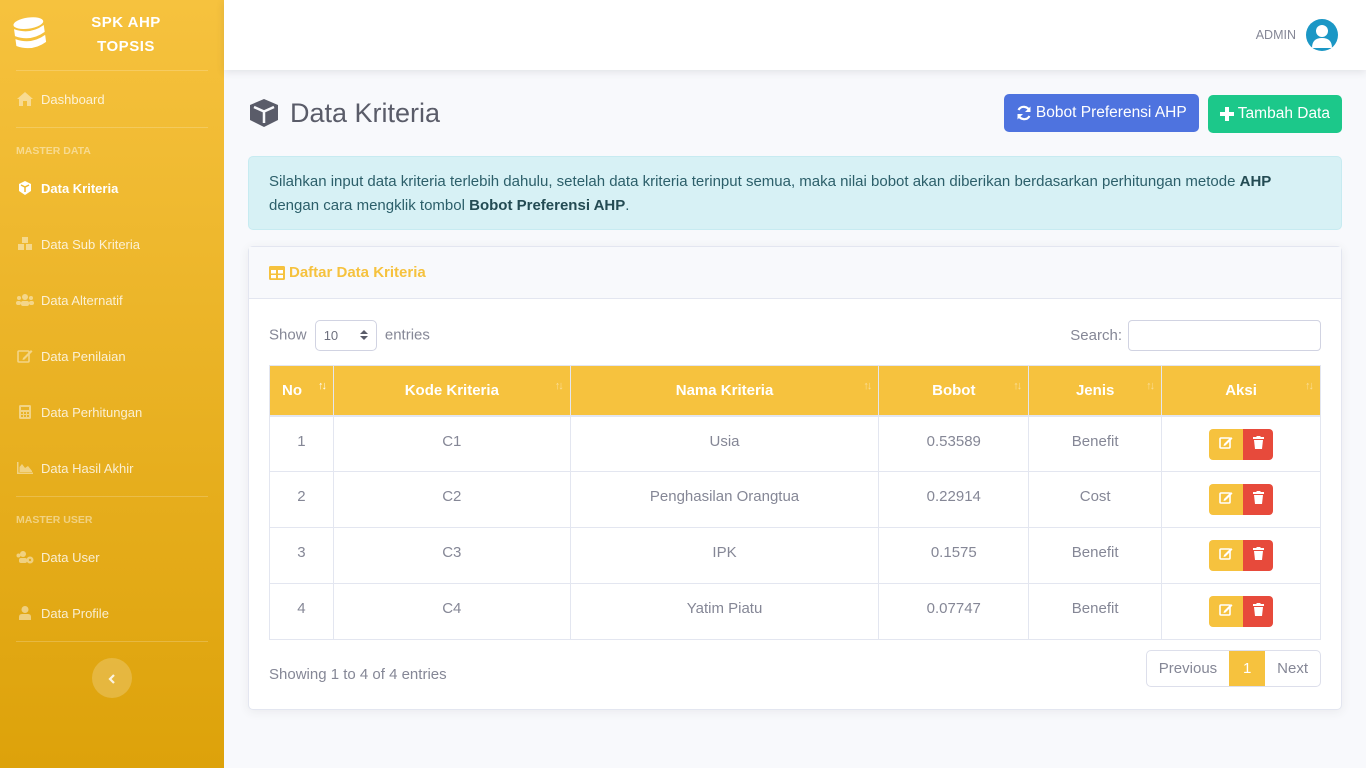  I want to click on cell-bobot: 0.22914, so click(954, 499).